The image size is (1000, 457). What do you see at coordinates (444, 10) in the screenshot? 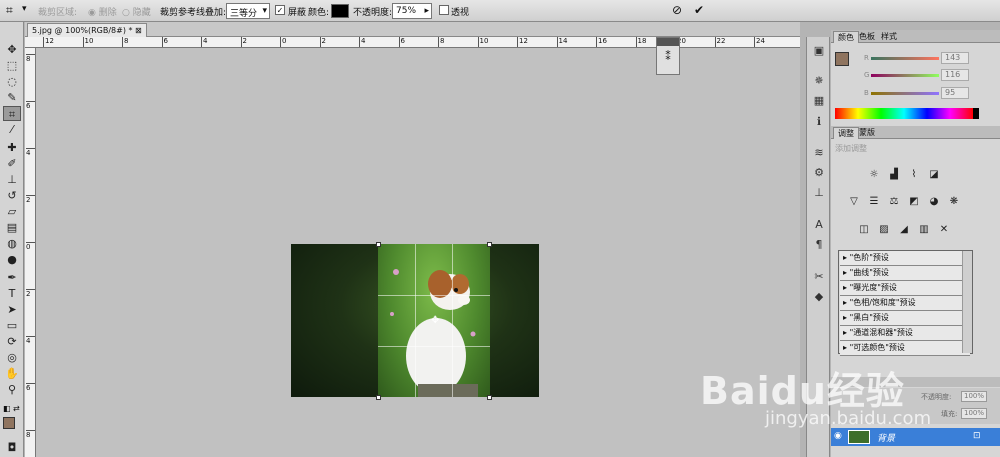
I see `perspective-checkbox` at bounding box center [444, 10].